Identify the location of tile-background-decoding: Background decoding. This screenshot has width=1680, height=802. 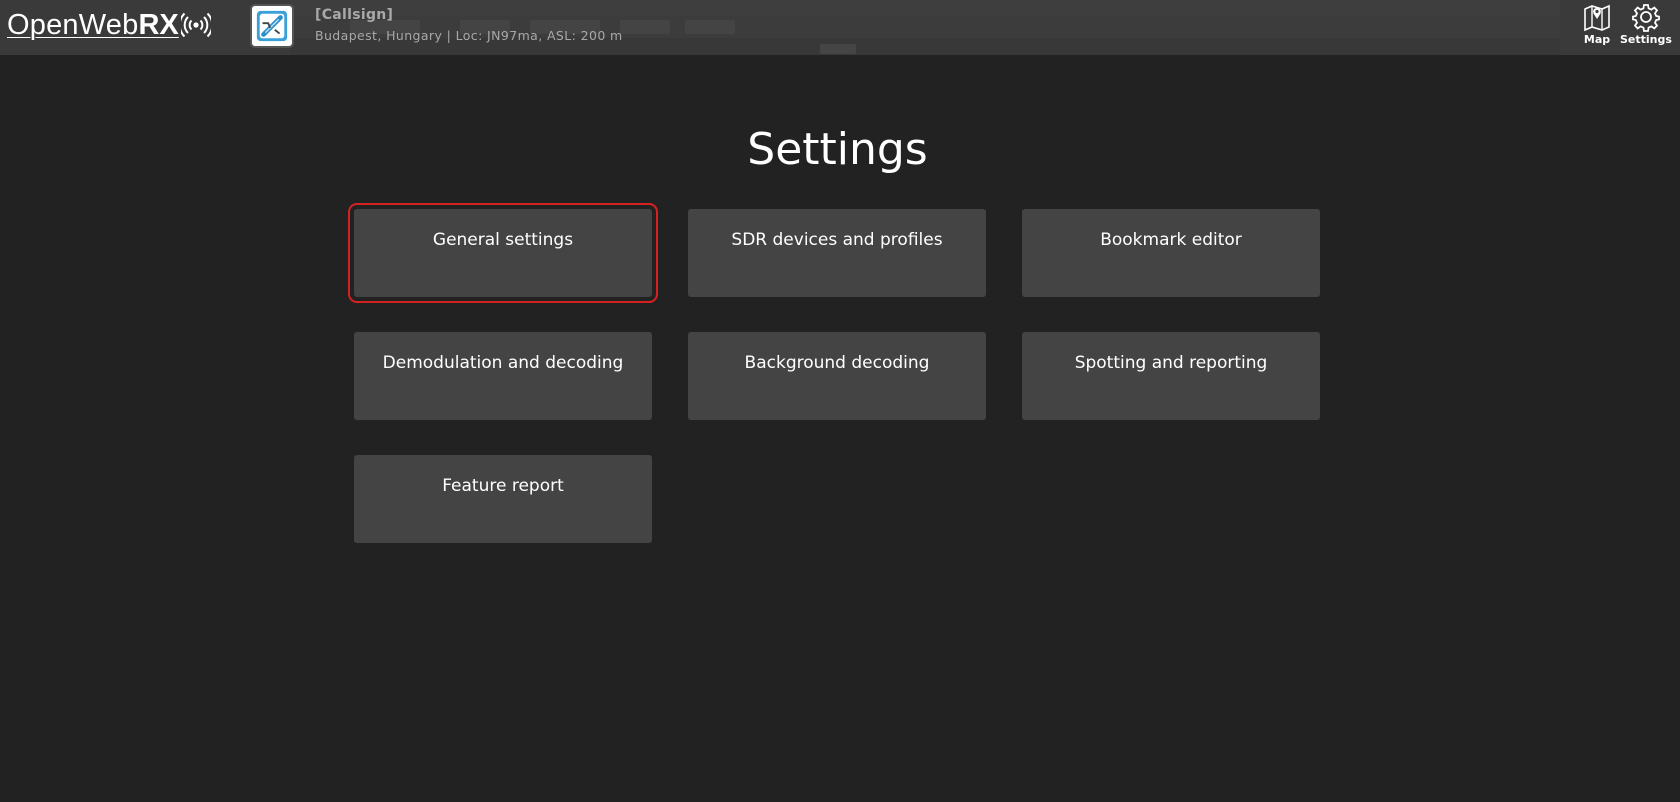
(837, 376).